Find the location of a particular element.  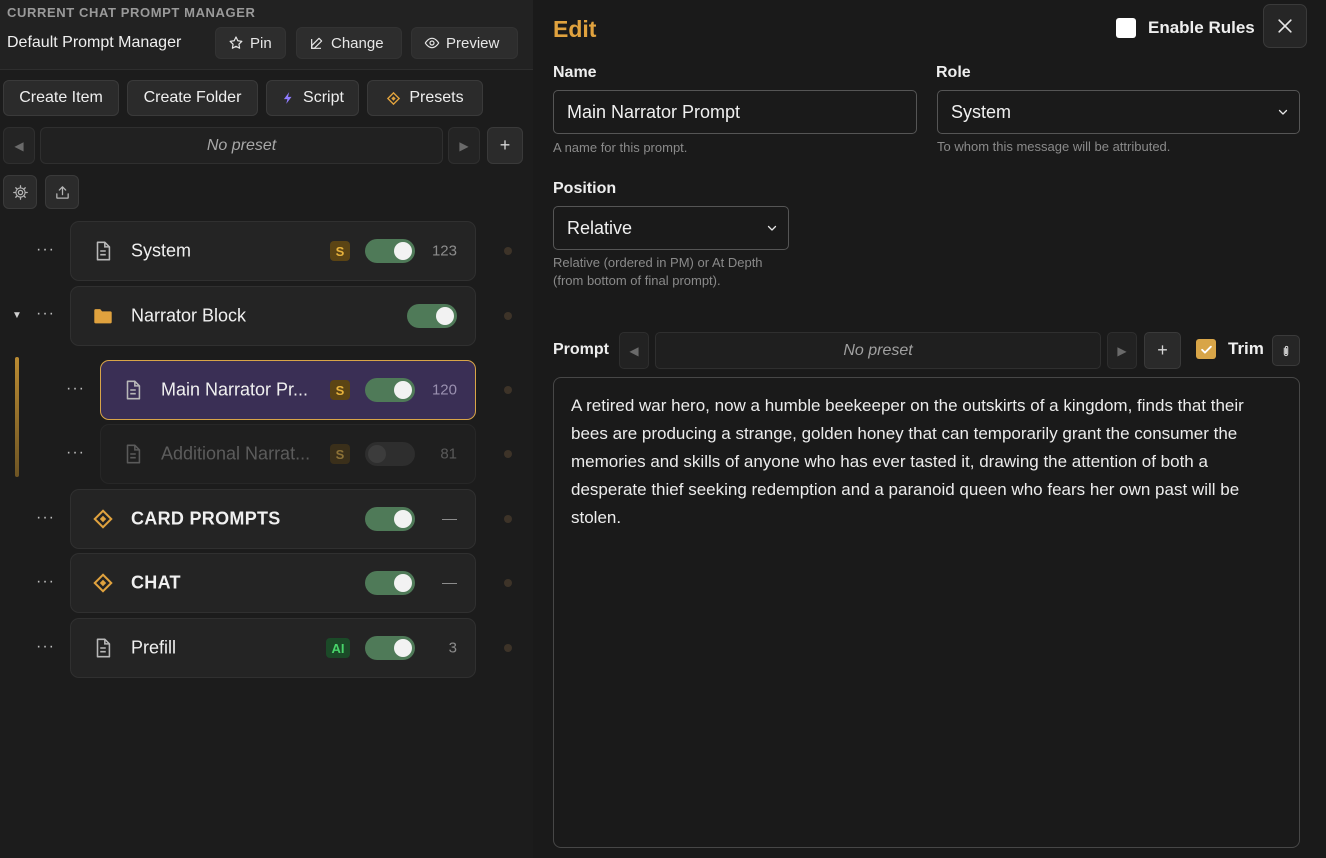

upload-icon is located at coordinates (62, 192).